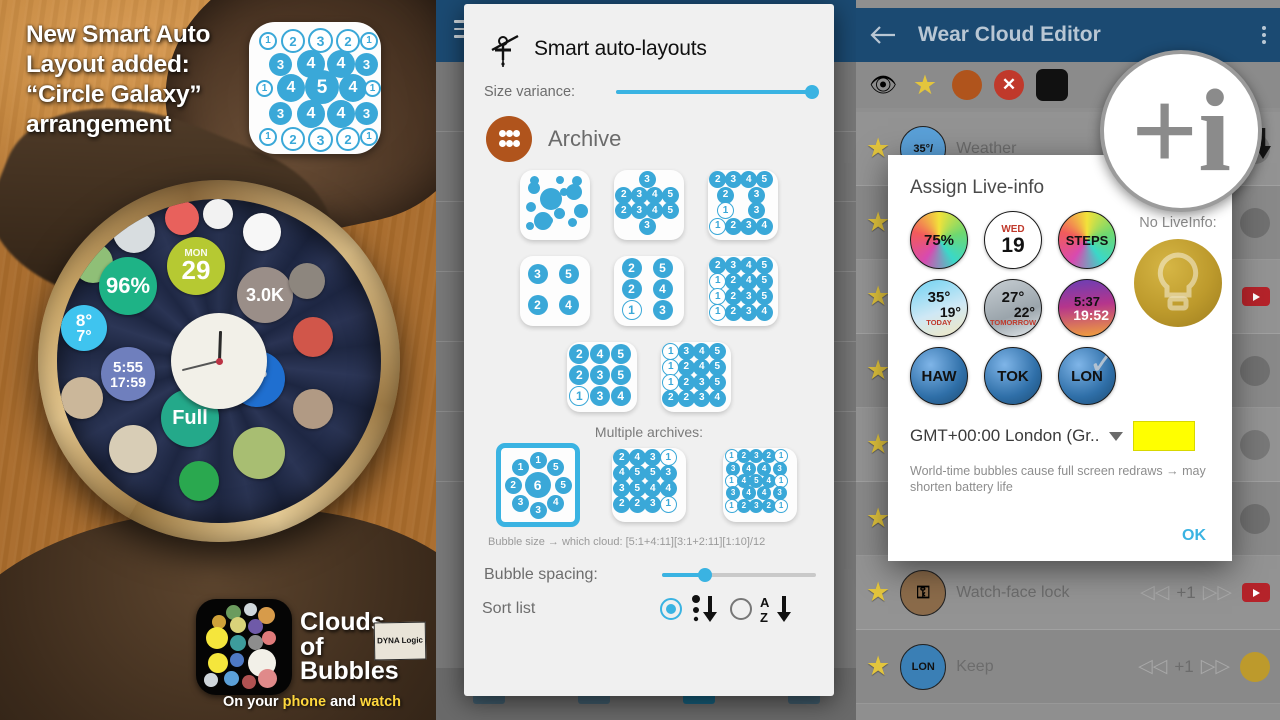 Image resolution: width=1280 pixels, height=720 pixels. What do you see at coordinates (1164, 436) in the screenshot?
I see `color-swatch` at bounding box center [1164, 436].